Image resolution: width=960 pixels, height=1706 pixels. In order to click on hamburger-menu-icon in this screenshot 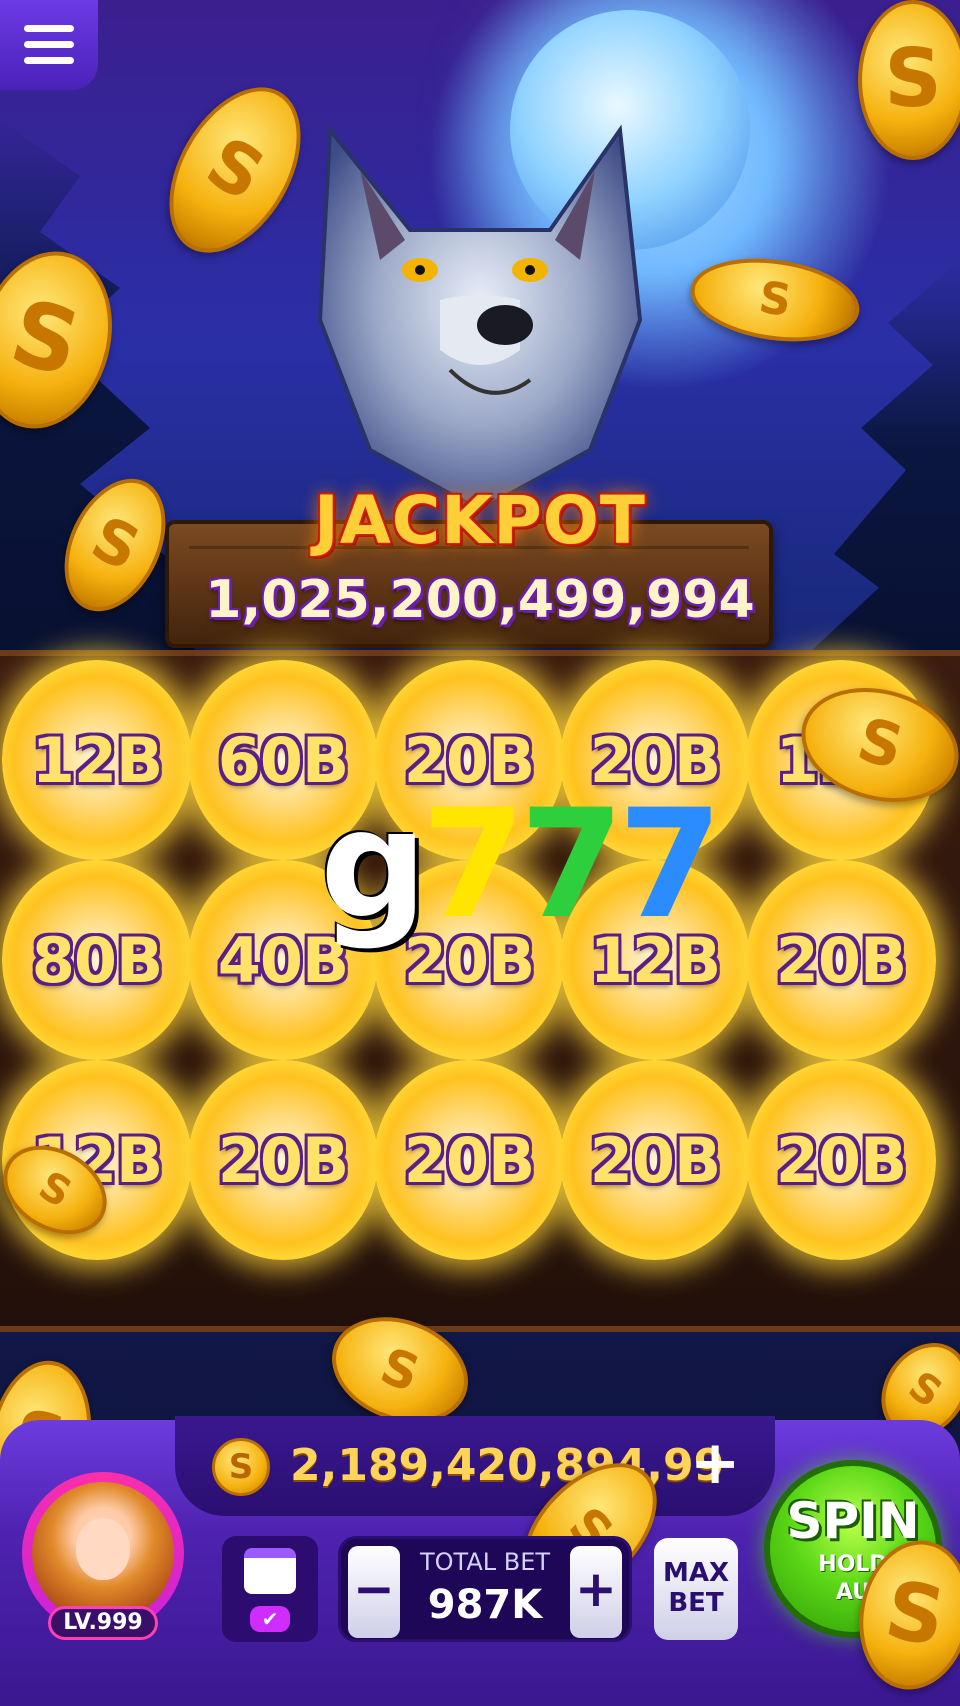, I will do `click(49, 45)`.